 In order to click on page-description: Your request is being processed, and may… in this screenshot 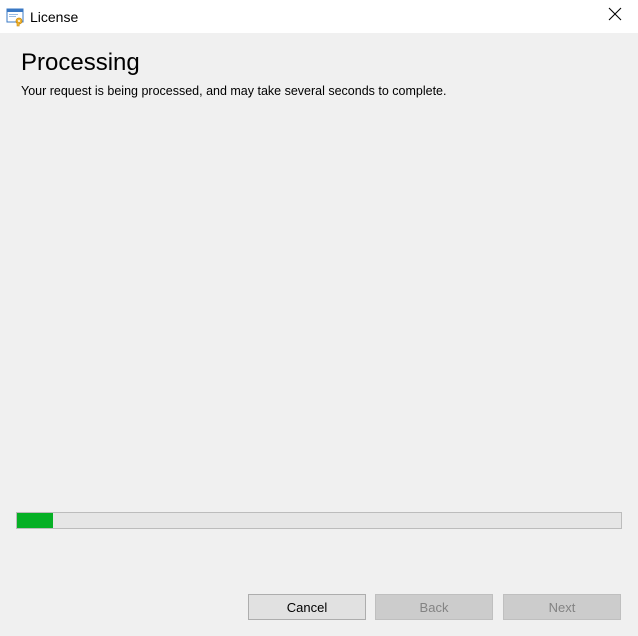, I will do `click(234, 91)`.